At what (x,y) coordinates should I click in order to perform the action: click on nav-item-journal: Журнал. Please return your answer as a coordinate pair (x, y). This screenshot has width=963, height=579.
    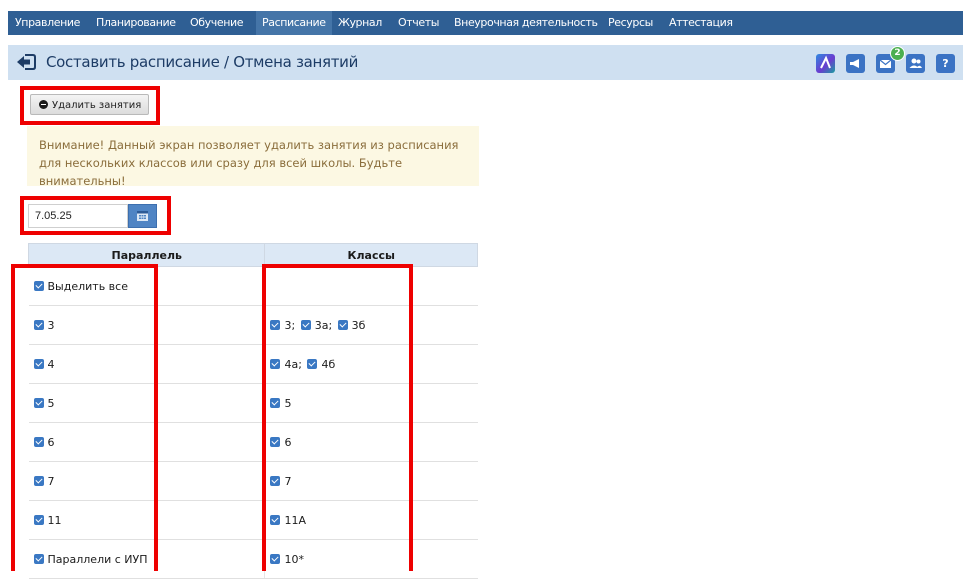
    Looking at the image, I should click on (360, 23).